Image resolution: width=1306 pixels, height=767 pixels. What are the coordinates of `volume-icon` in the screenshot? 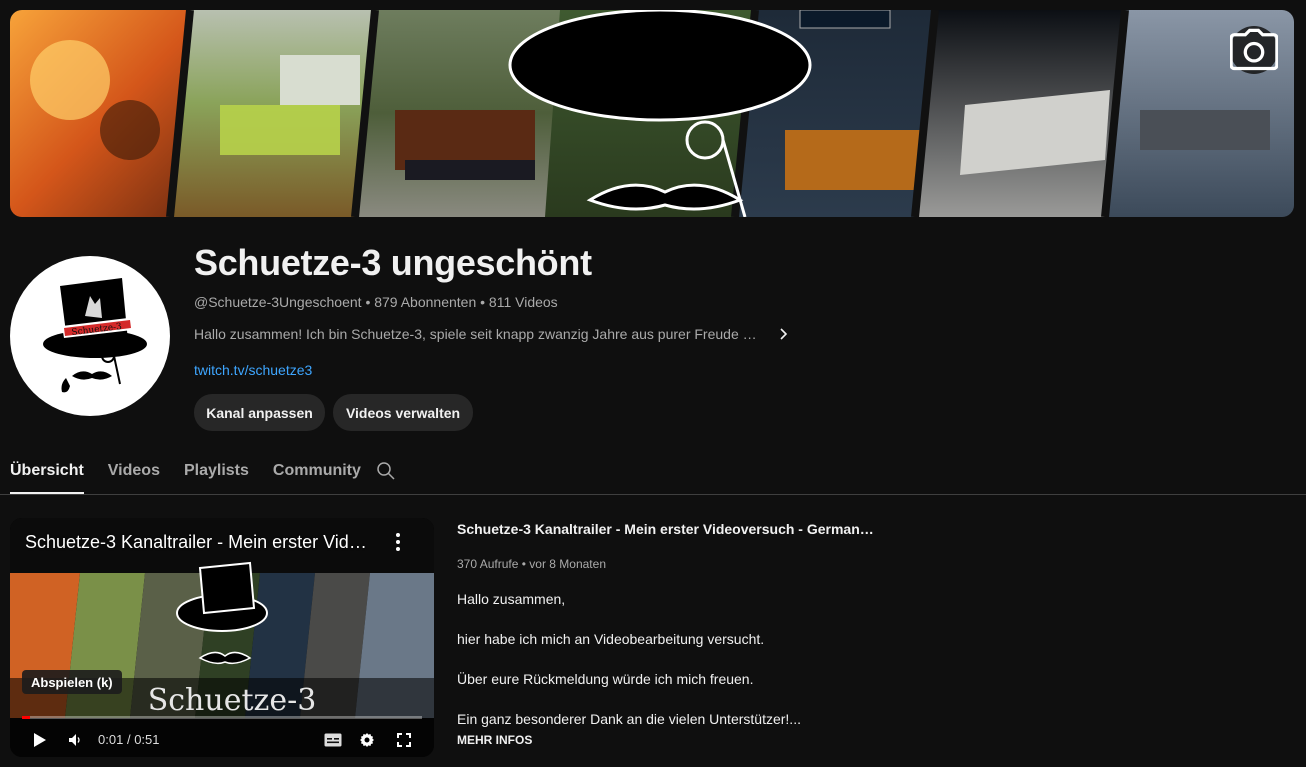 It's located at (74, 740).